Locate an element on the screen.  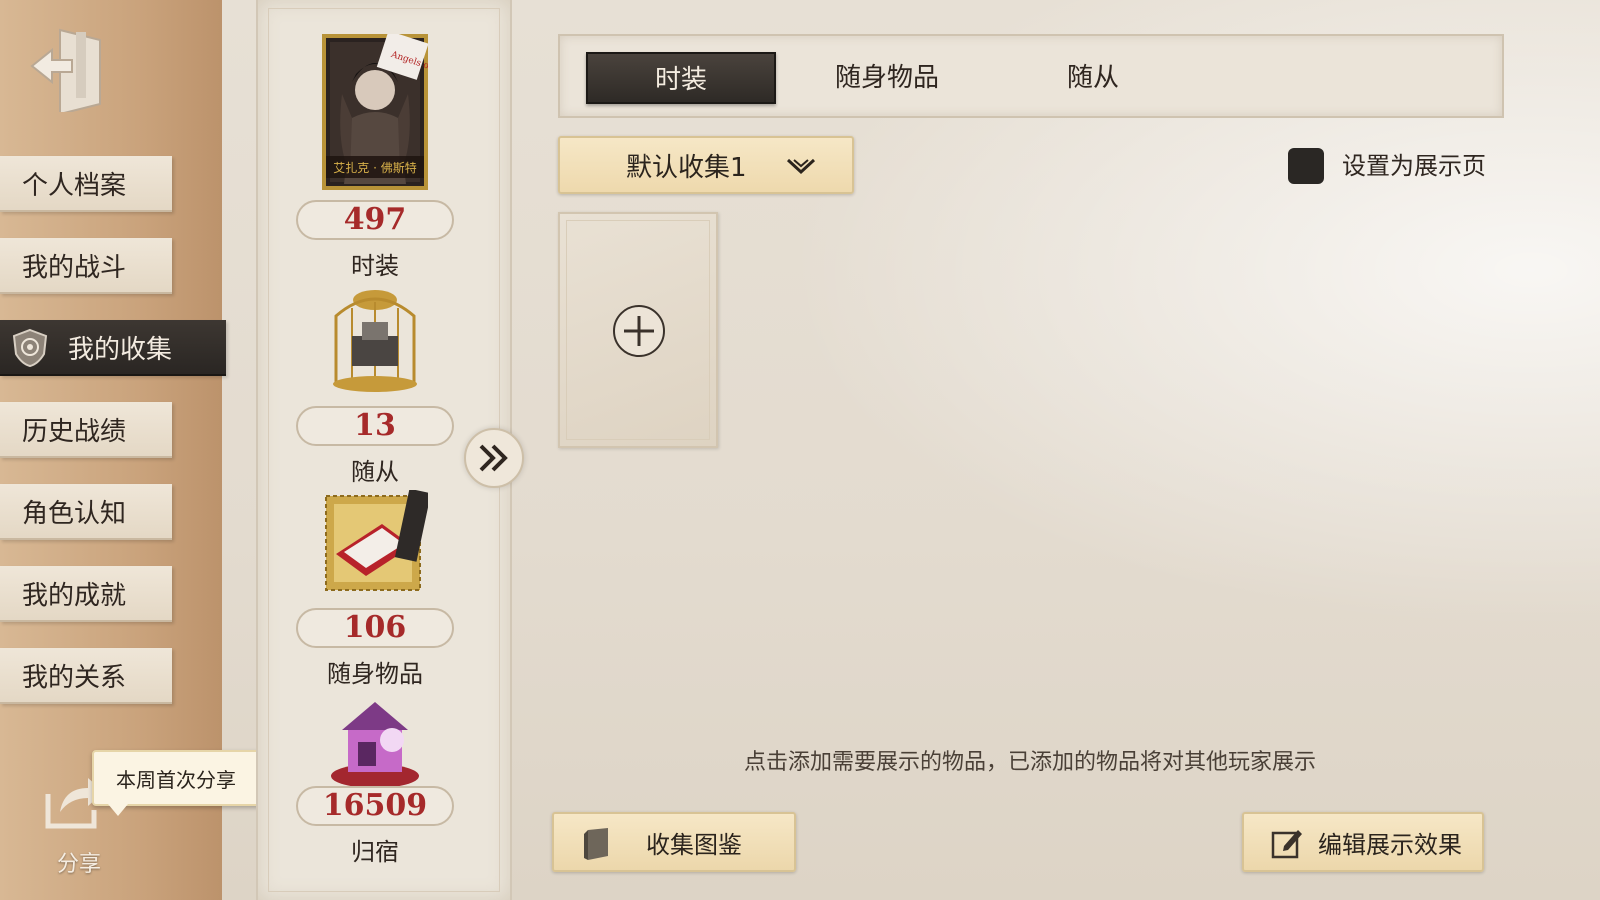
tab-costume: 时装 is located at coordinates (681, 78).